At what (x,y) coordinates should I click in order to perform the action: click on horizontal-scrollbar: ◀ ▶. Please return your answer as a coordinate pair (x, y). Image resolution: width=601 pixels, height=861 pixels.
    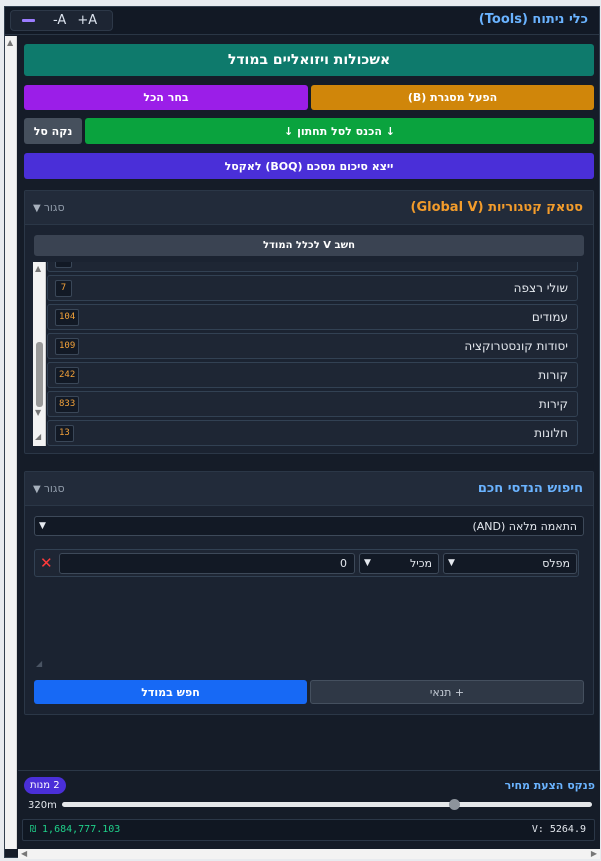
    Looking at the image, I should click on (309, 854).